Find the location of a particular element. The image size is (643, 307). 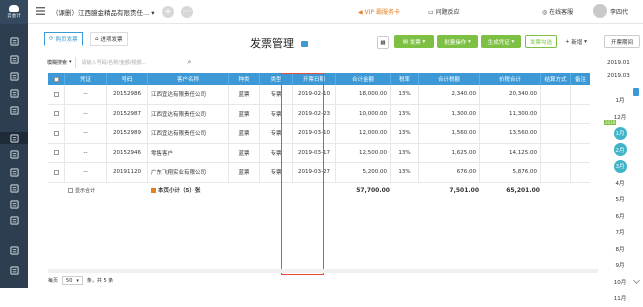

col-header: 凭证 is located at coordinates (86, 79).